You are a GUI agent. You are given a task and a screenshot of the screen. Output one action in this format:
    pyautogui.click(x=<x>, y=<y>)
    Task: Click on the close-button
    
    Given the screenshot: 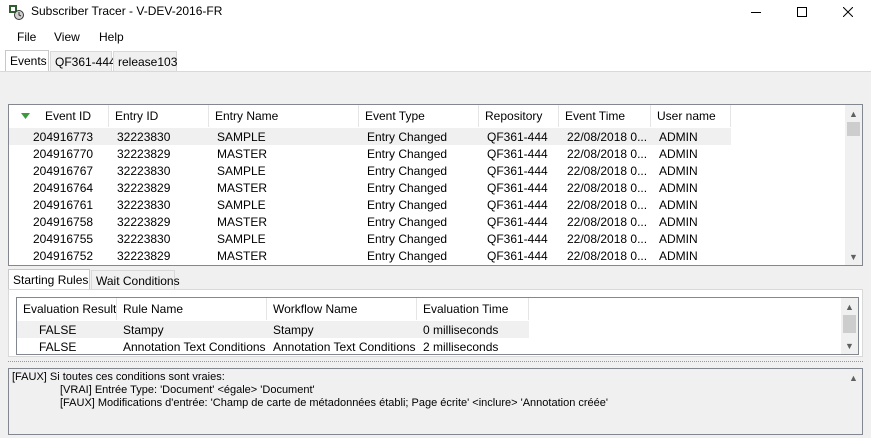 What is the action you would take?
    pyautogui.click(x=848, y=12)
    